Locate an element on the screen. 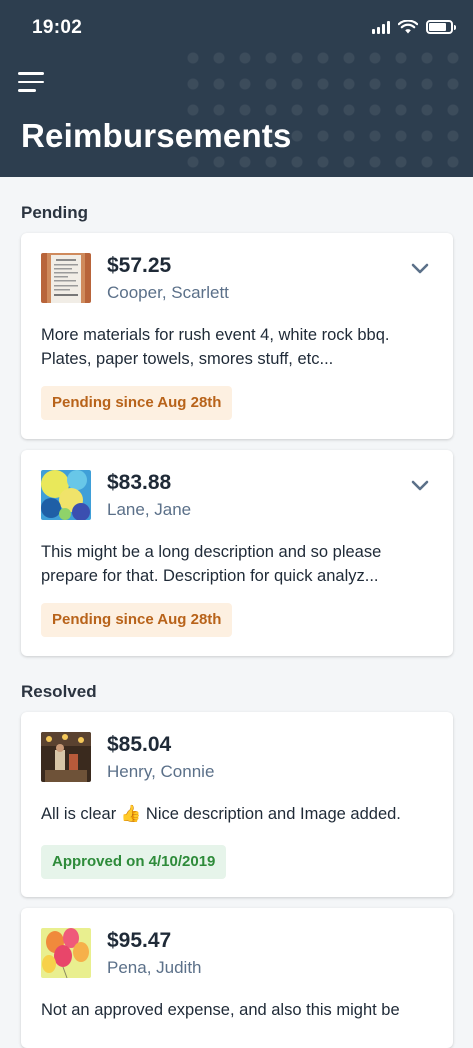 This screenshot has width=473, height=1048. balloons-thumbnail is located at coordinates (66, 953).